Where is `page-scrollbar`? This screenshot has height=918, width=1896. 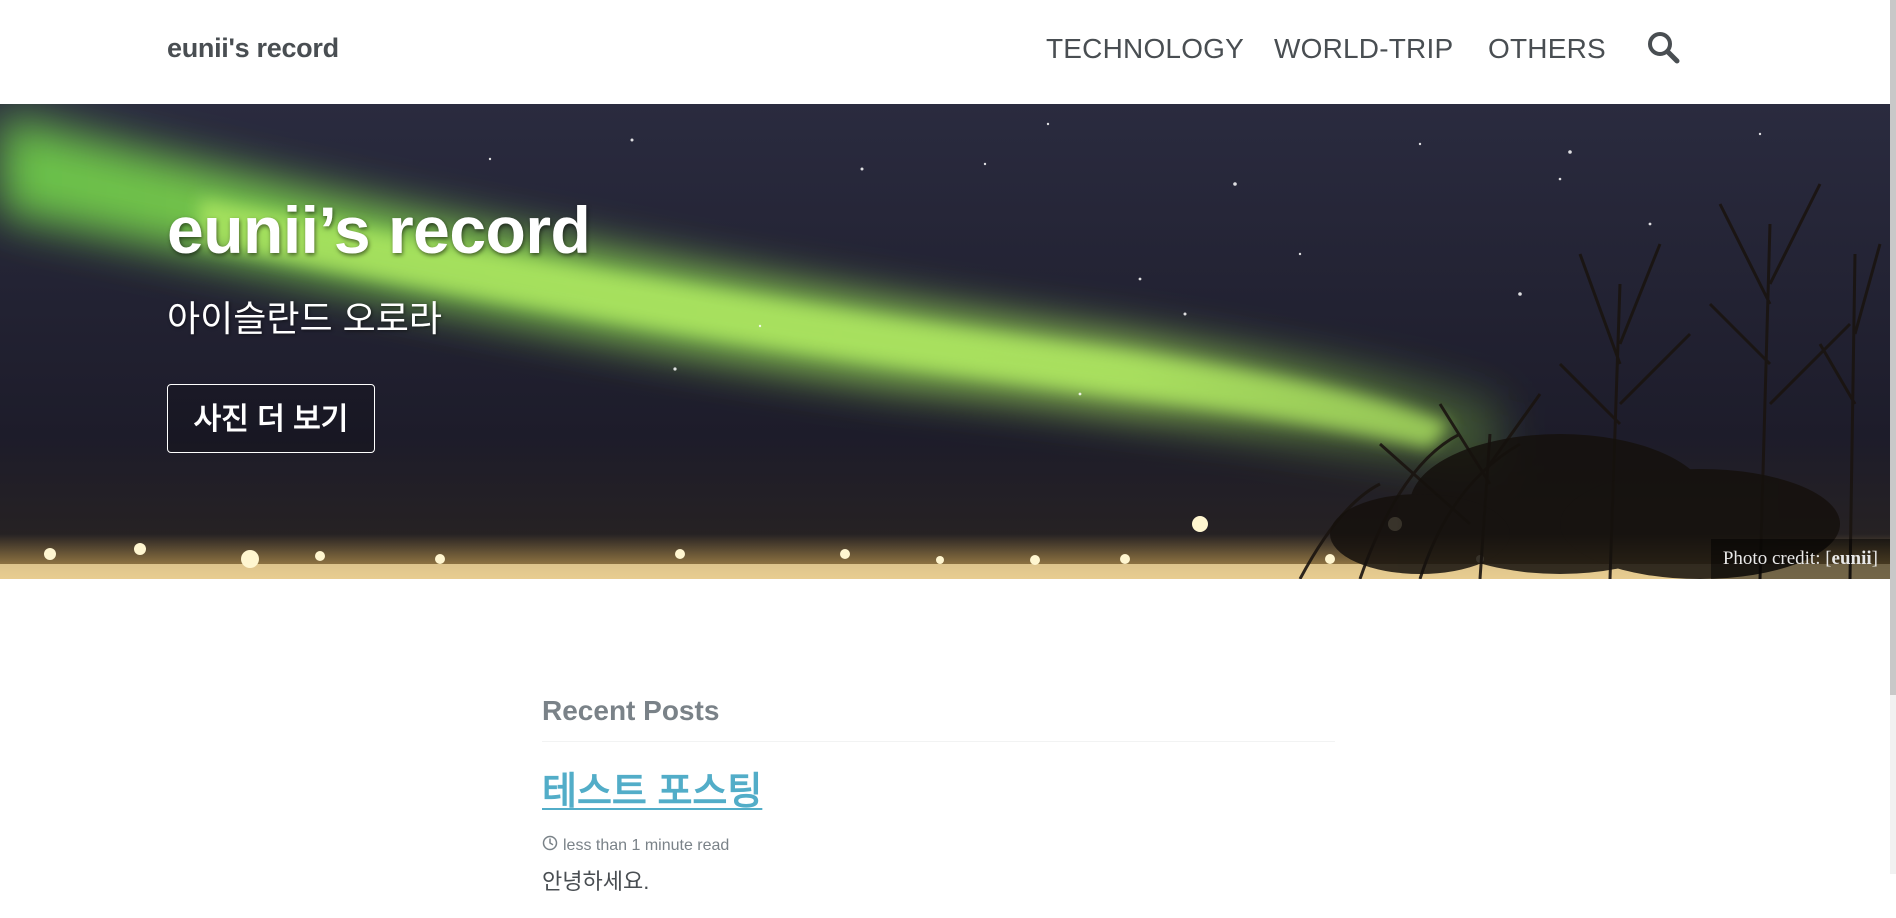 page-scrollbar is located at coordinates (1893, 437).